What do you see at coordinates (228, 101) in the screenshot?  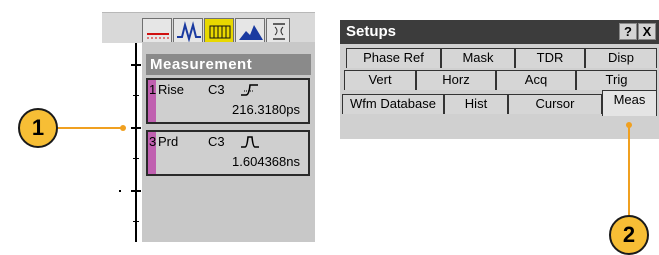 I see `measurement-entry-rise: 1 Rise C3 216.3180ps` at bounding box center [228, 101].